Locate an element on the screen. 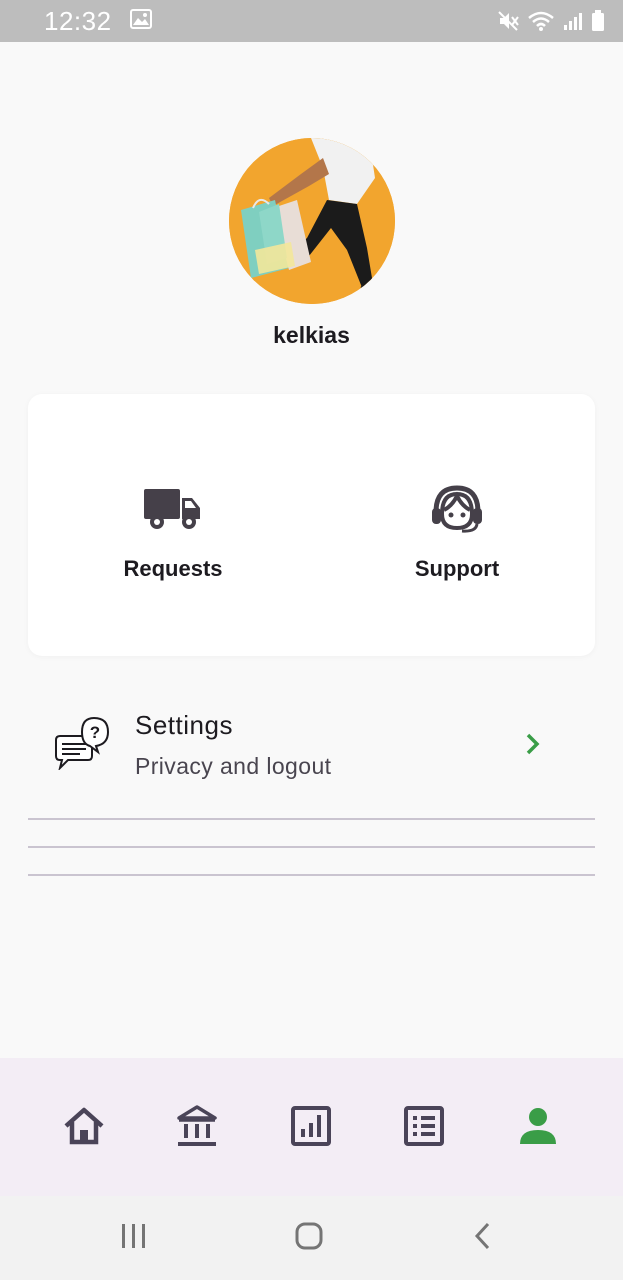 Image resolution: width=623 pixels, height=1280 pixels. system-nav is located at coordinates (311, 1238).